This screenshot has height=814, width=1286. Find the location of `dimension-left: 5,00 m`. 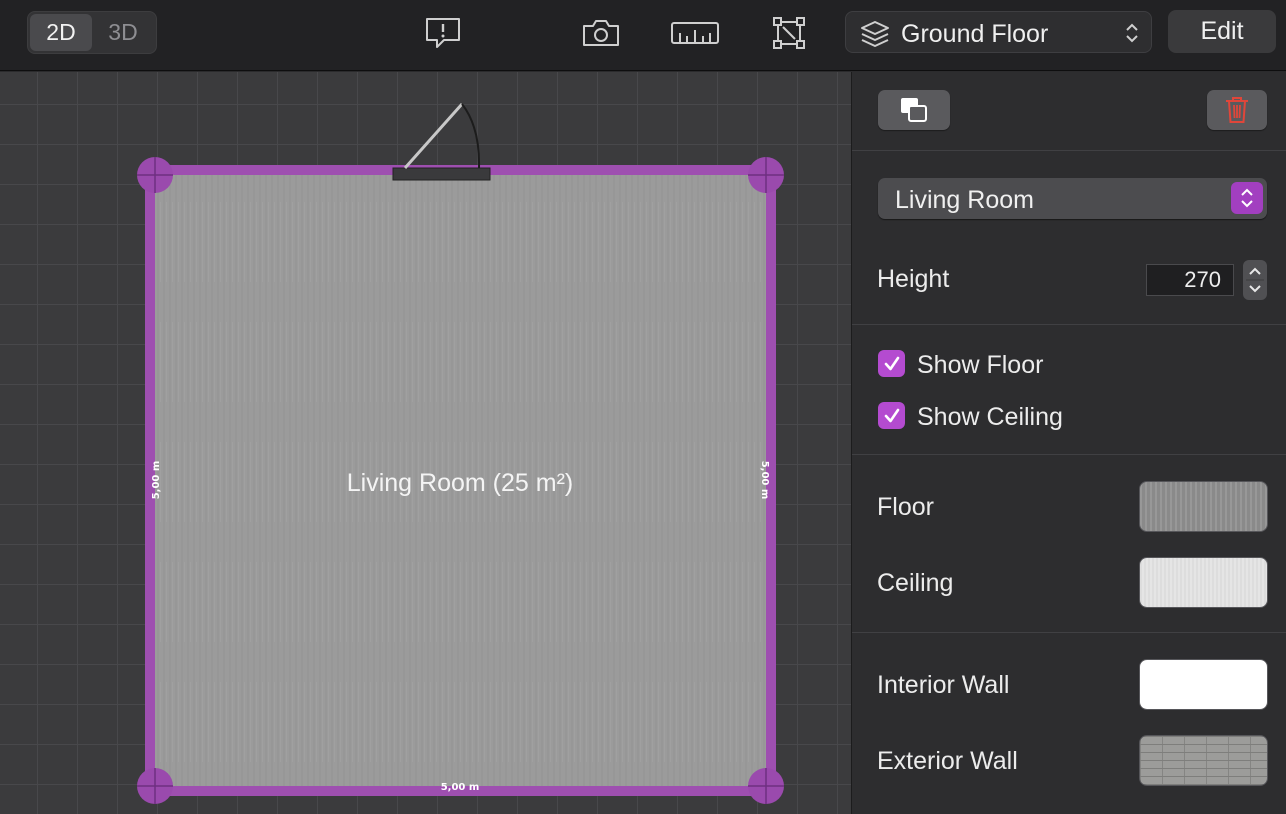

dimension-left: 5,00 m is located at coordinates (156, 480).